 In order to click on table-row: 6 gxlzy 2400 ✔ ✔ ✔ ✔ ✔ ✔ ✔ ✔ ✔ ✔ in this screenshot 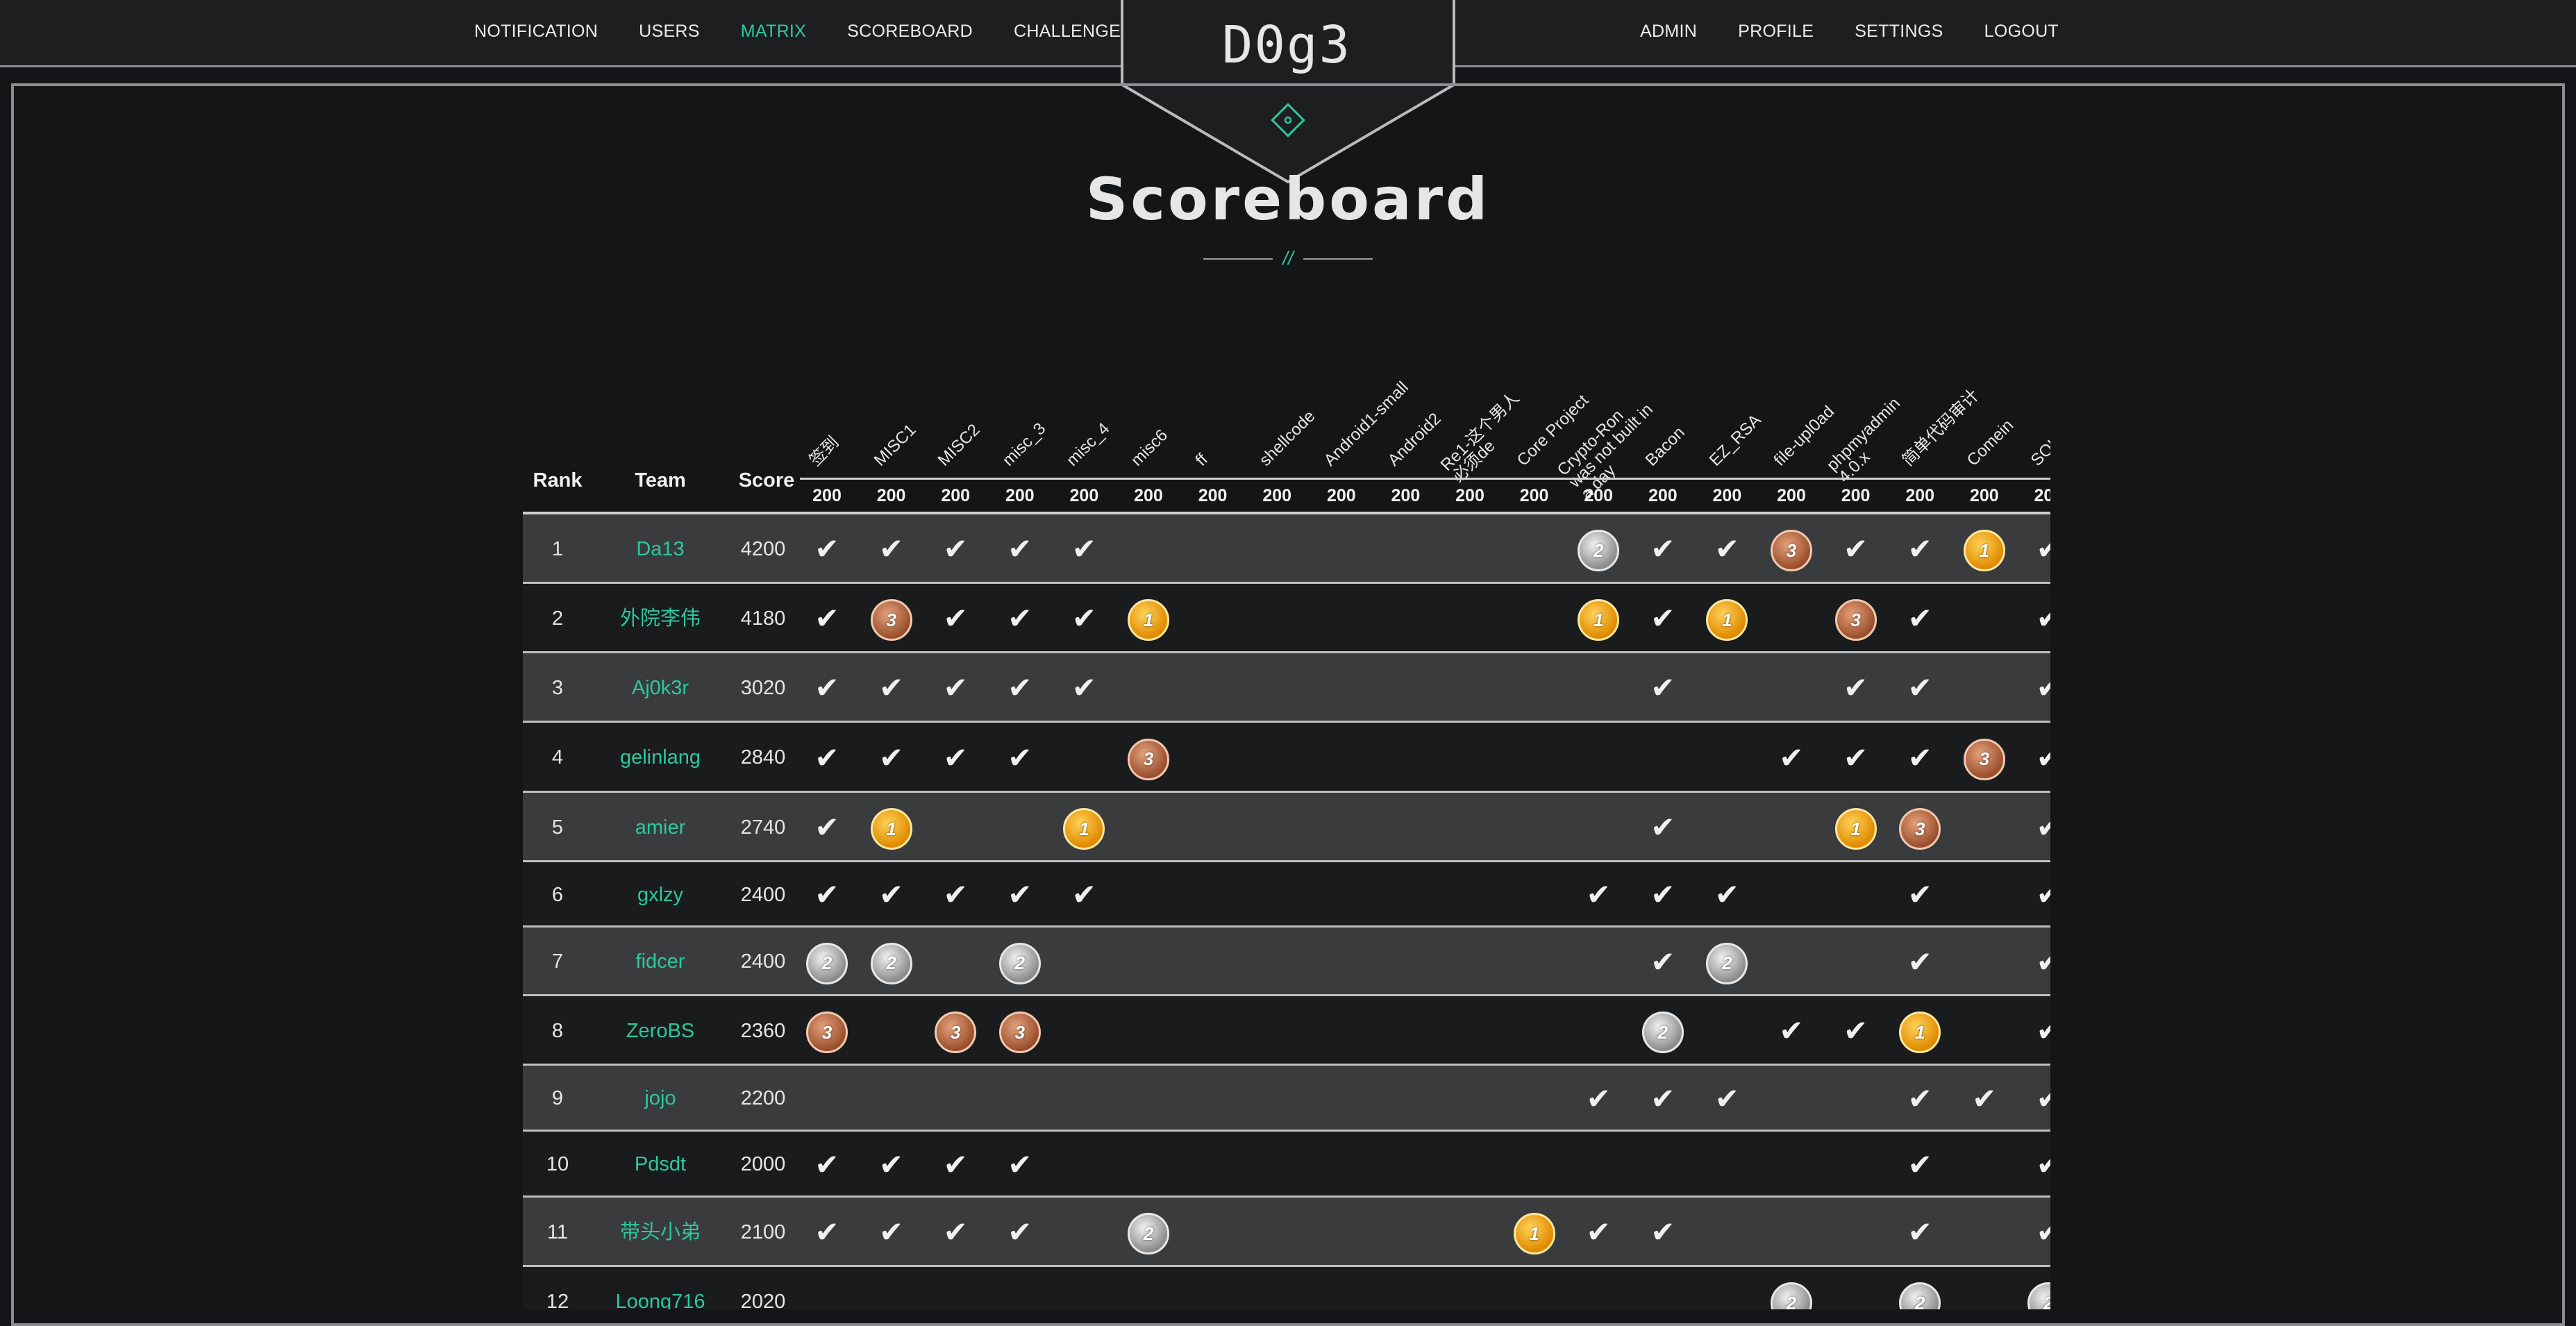, I will do `click(1286, 895)`.